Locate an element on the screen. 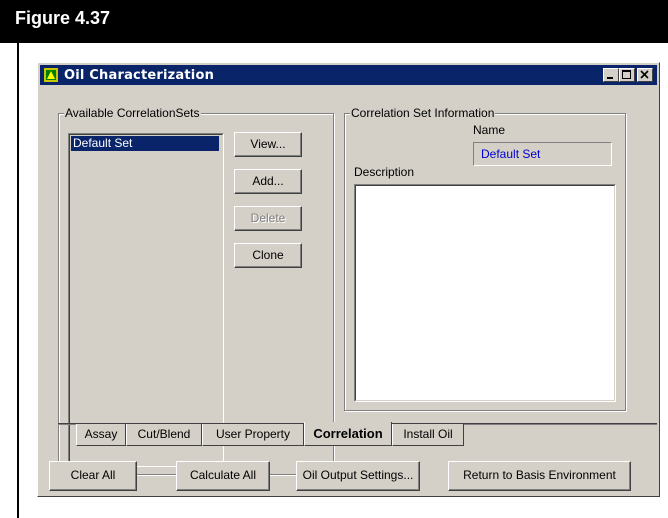 This screenshot has height=518, width=668. set-info-label: Correlation Set Information is located at coordinates (423, 113).